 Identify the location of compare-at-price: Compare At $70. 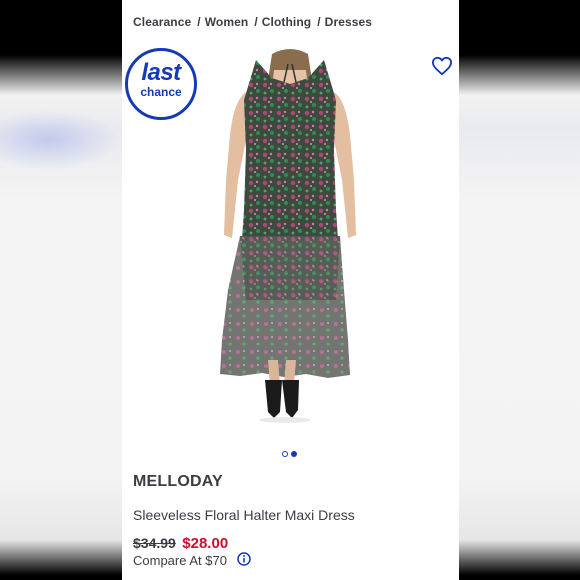
(192, 560).